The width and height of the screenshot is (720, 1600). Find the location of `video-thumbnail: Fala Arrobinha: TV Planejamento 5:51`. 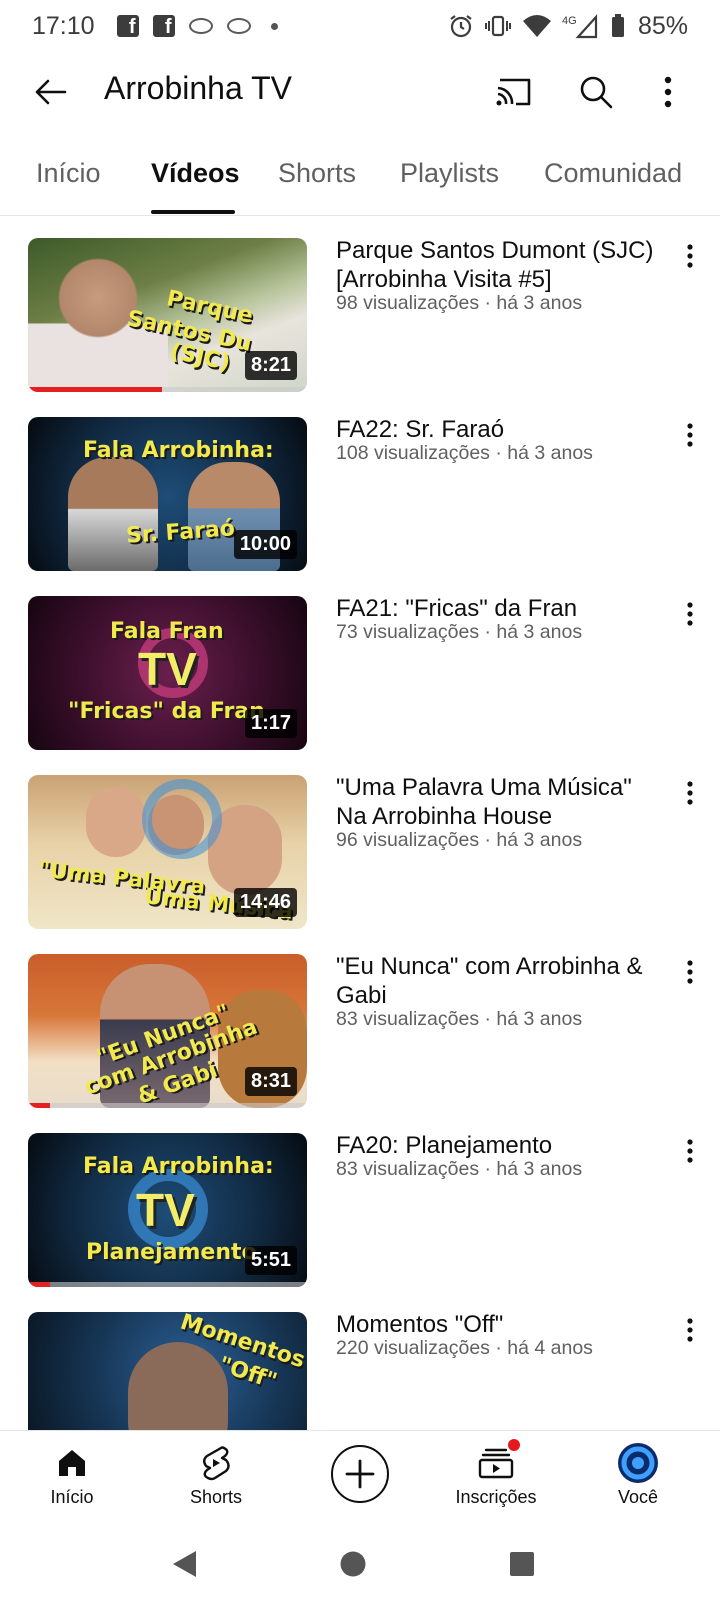

video-thumbnail: Fala Arrobinha: TV Planejamento 5:51 is located at coordinates (167, 1210).